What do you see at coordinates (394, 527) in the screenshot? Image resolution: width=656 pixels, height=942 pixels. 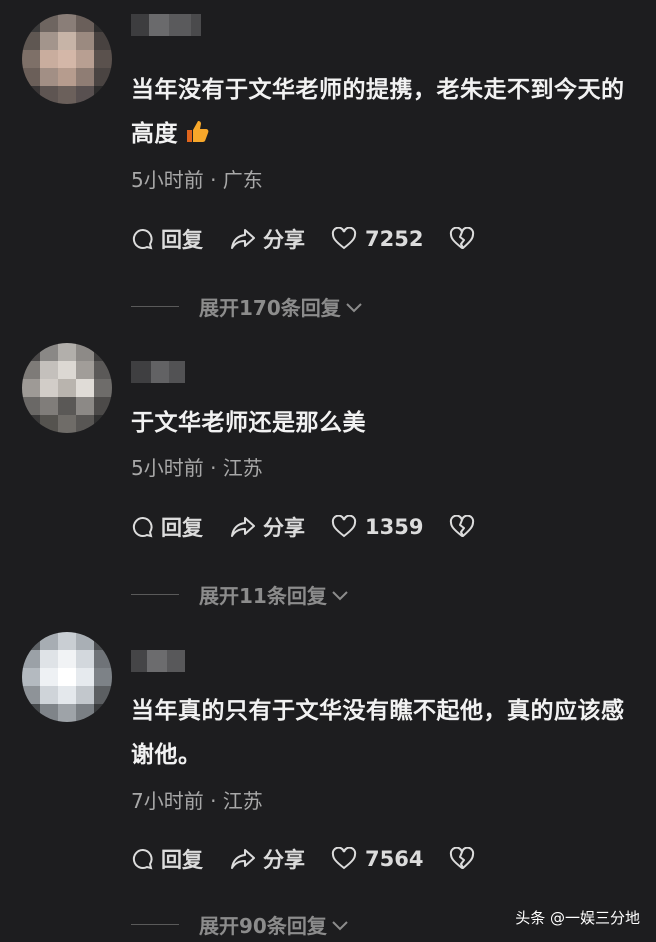 I see `like-count: 1359` at bounding box center [394, 527].